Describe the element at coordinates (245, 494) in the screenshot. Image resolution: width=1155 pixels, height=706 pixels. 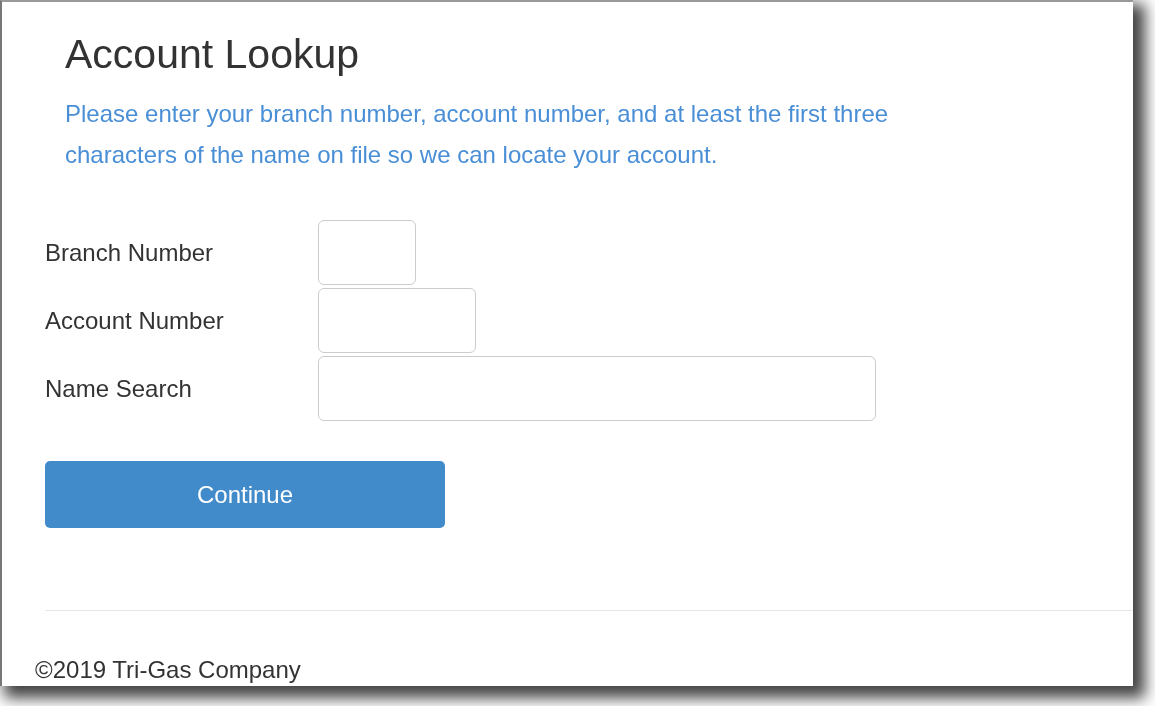
I see `continue-button: Continue` at that location.